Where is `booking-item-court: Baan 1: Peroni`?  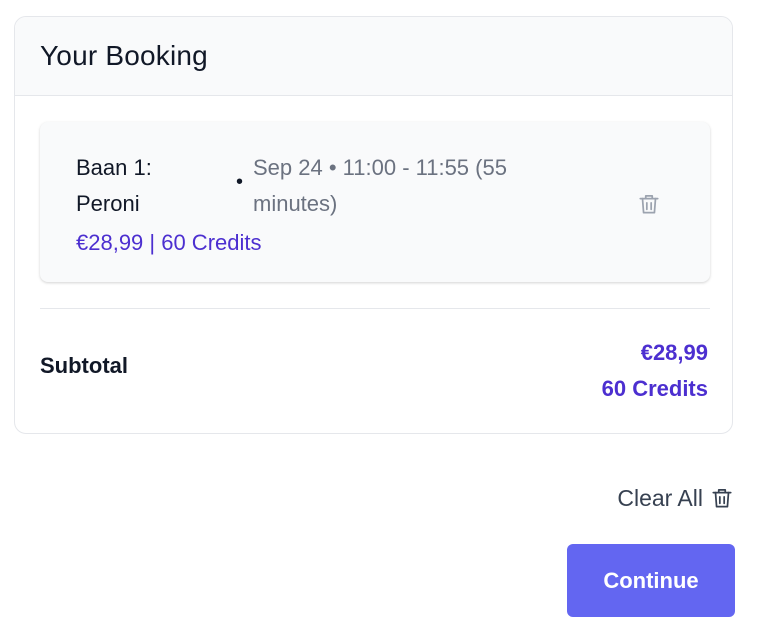 booking-item-court: Baan 1: Peroni is located at coordinates (114, 185).